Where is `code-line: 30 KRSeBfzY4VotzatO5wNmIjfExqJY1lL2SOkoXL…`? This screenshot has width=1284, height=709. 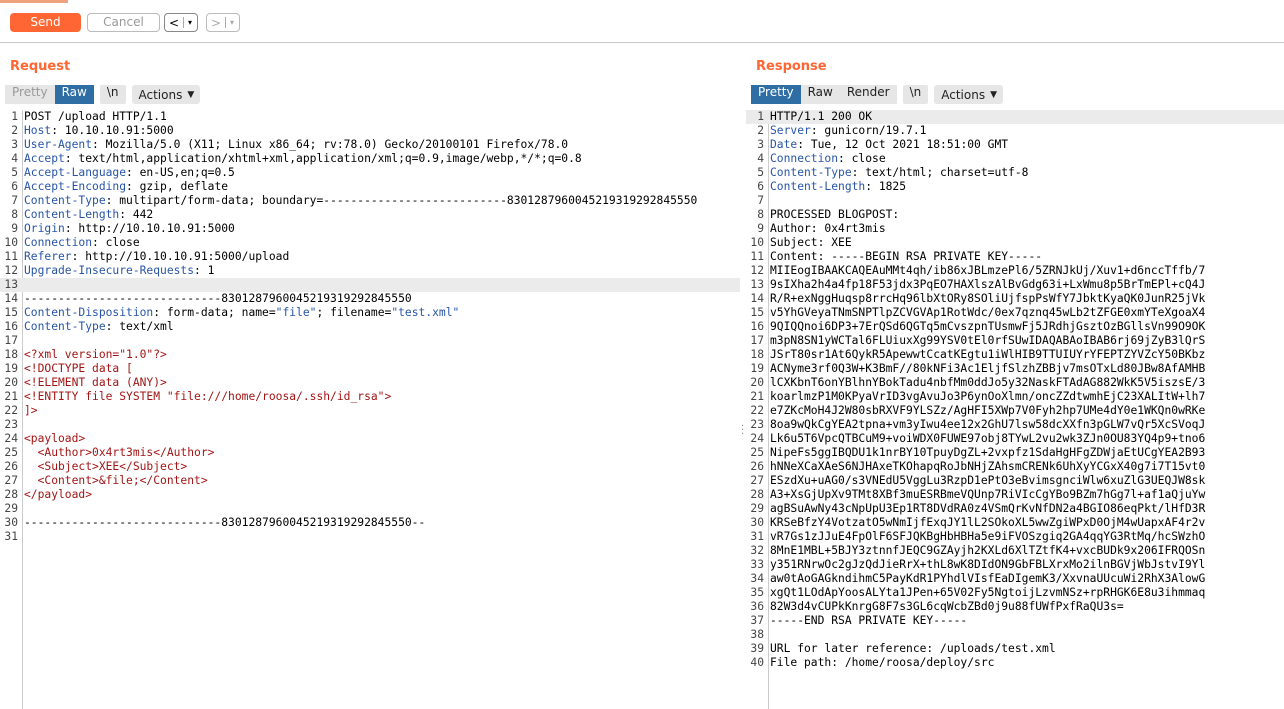
code-line: 30 KRSeBfzY4VotzatO5wNmIjfExqJY1lL2SOkoXL… is located at coordinates (1015, 523).